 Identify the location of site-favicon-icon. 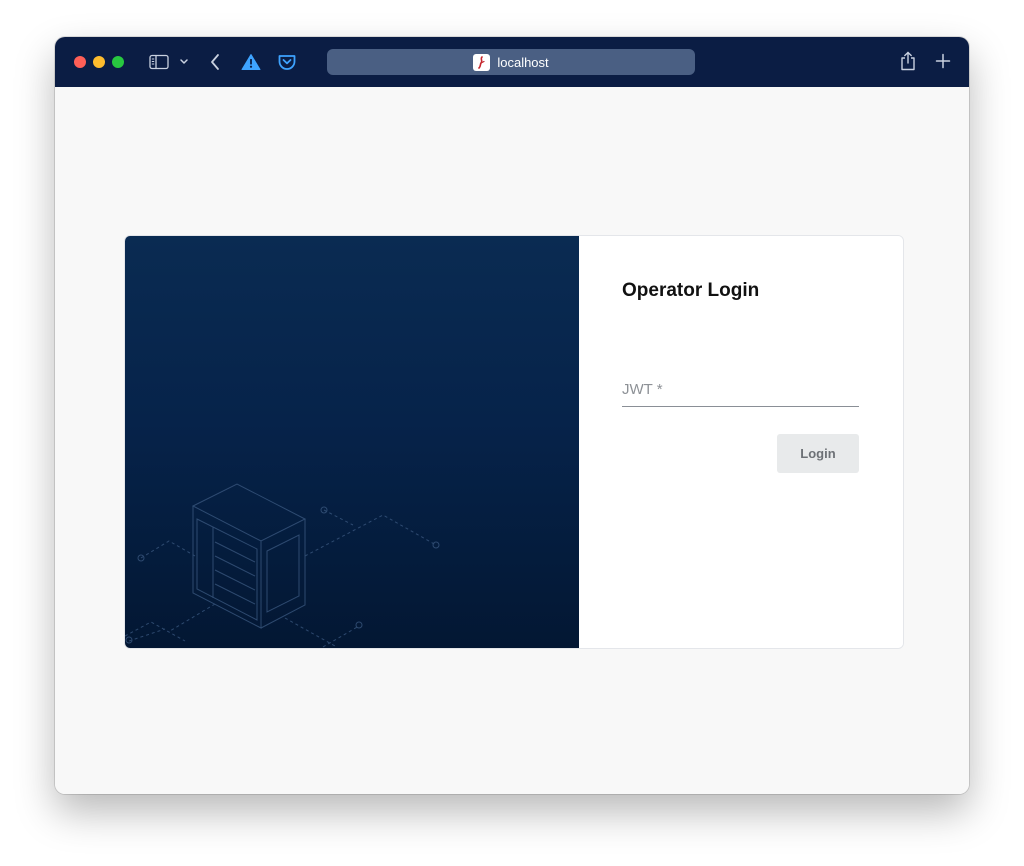
(482, 62).